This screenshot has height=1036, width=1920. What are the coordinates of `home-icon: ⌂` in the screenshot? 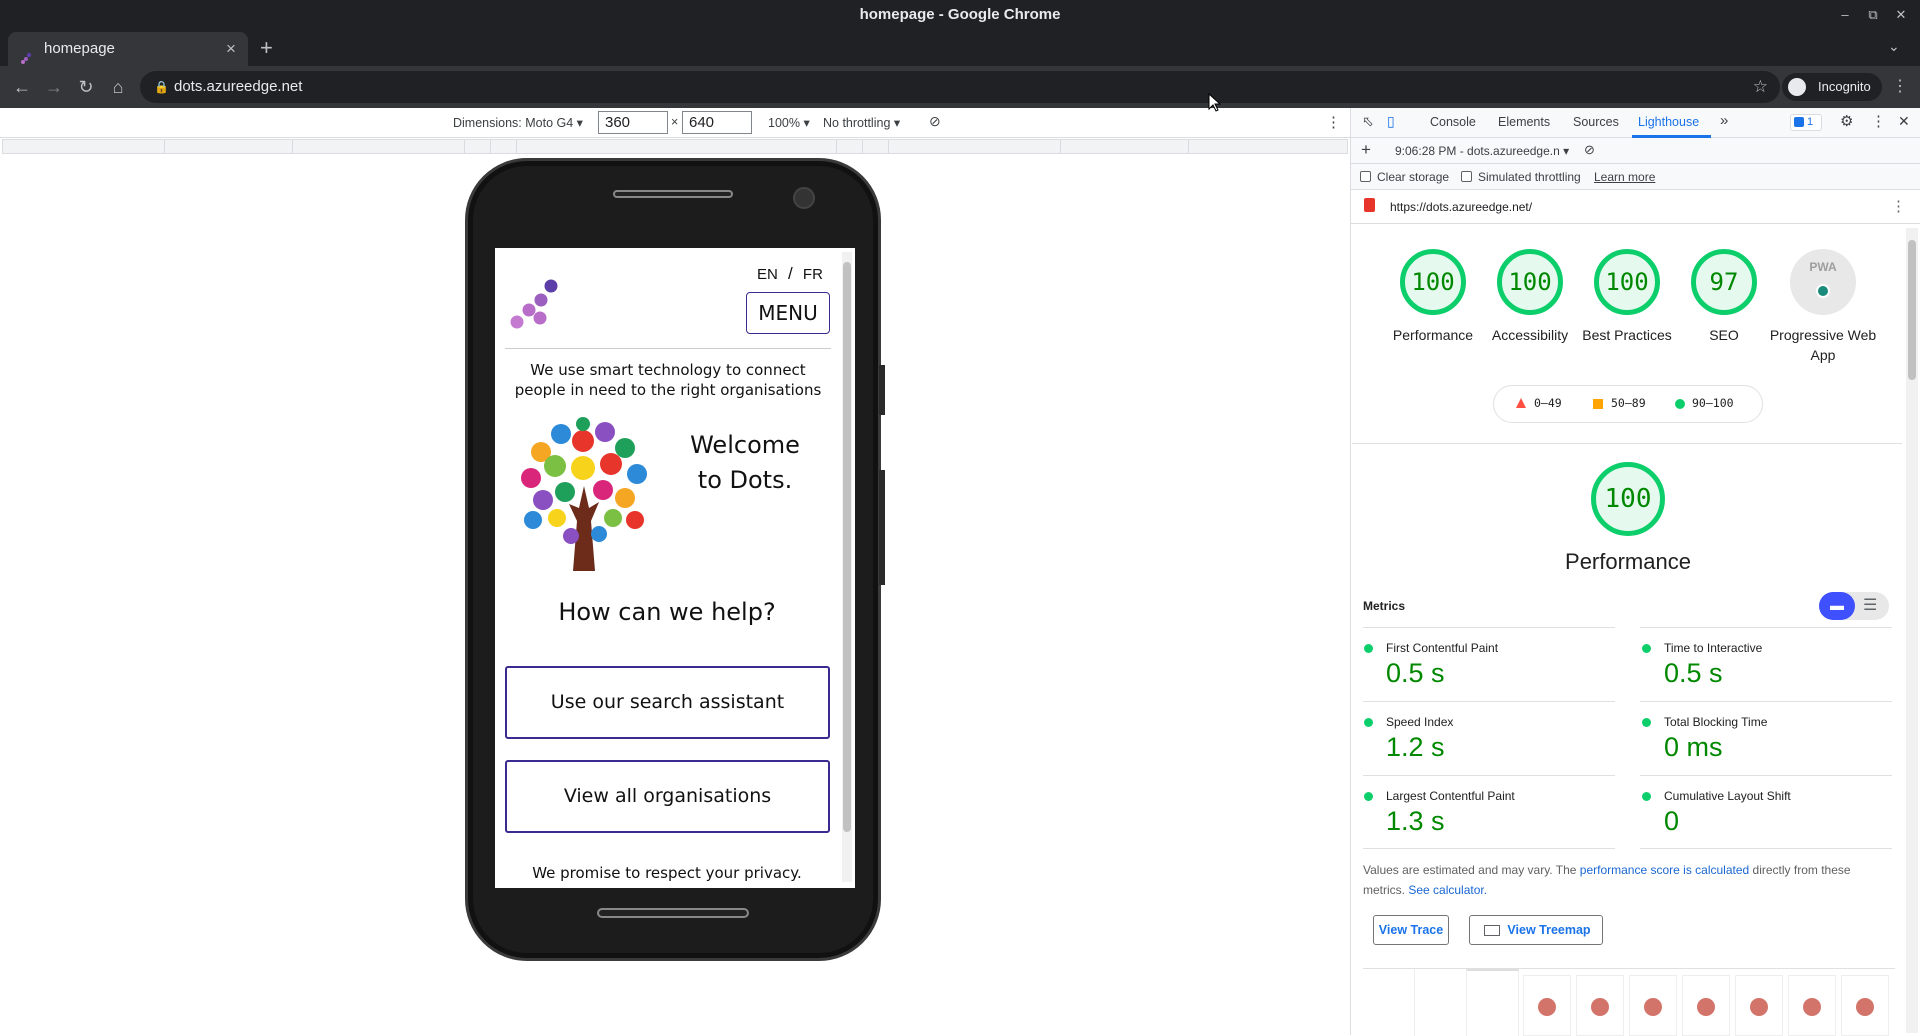 It's located at (118, 87).